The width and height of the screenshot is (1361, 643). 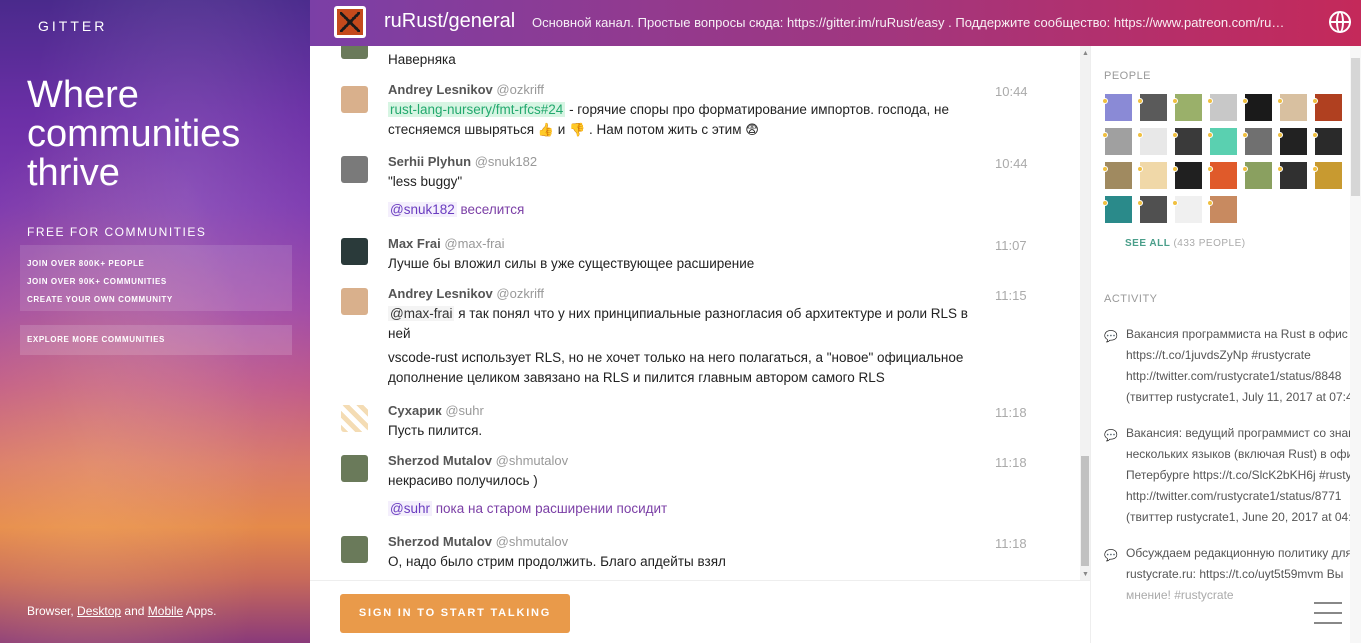 I want to click on menu-icon, so click(x=1328, y=614).